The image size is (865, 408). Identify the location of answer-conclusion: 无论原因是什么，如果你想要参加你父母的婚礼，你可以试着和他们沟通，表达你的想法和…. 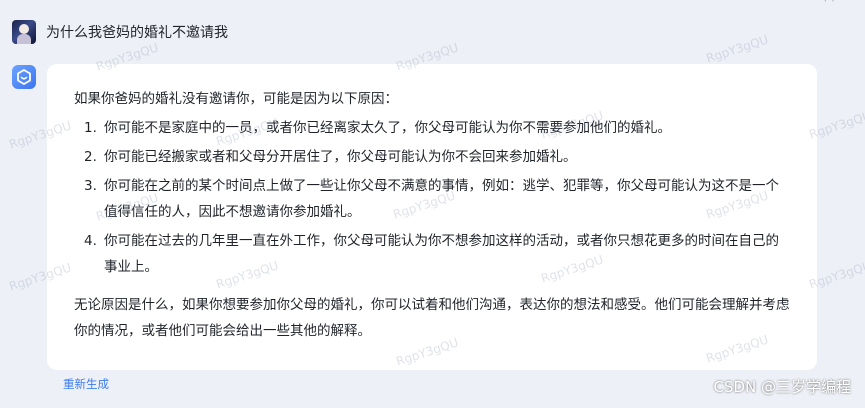
(432, 318).